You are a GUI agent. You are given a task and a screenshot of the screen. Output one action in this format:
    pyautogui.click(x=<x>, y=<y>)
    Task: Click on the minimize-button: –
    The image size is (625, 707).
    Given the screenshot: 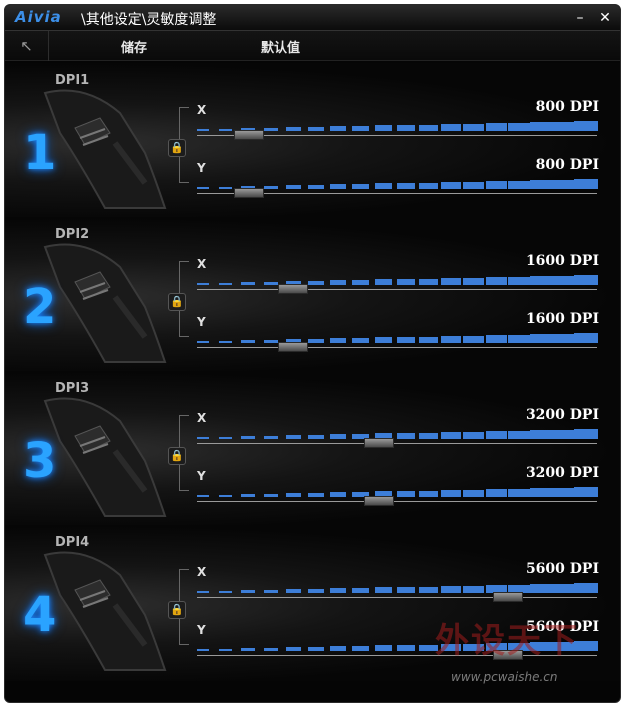 What is the action you would take?
    pyautogui.click(x=580, y=18)
    